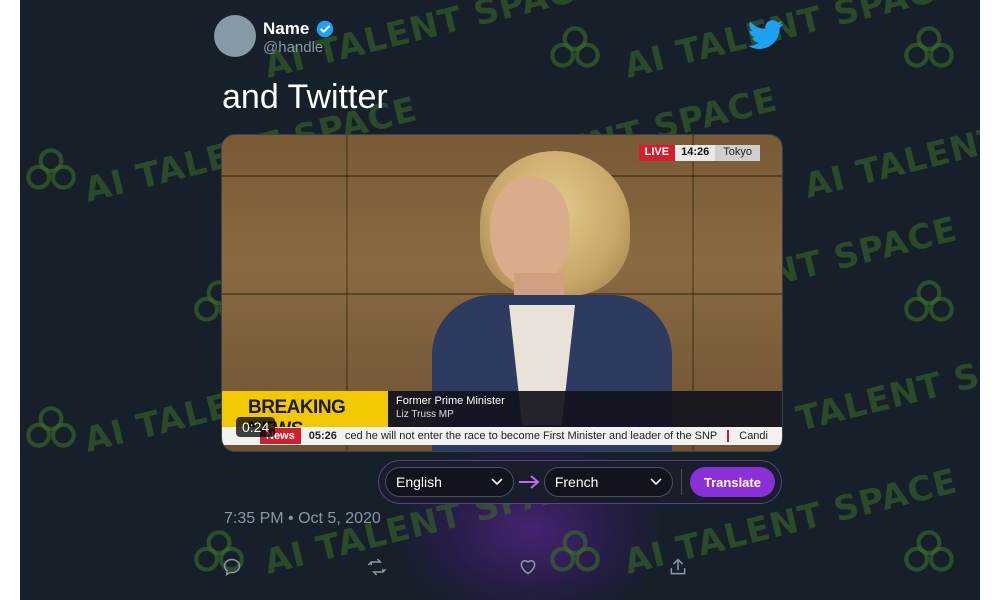  I want to click on like-icon, so click(528, 567).